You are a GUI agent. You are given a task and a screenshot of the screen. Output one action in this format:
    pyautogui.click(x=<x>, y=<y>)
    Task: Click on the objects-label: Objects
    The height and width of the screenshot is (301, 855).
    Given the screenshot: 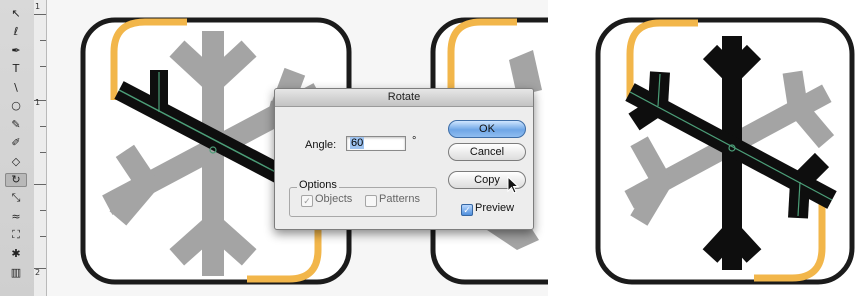 What is the action you would take?
    pyautogui.click(x=334, y=199)
    